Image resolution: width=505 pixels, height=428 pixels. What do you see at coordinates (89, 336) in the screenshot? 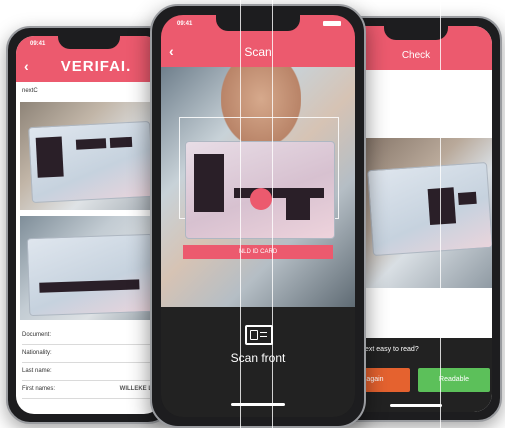
I see `field-document: Document:` at bounding box center [89, 336].